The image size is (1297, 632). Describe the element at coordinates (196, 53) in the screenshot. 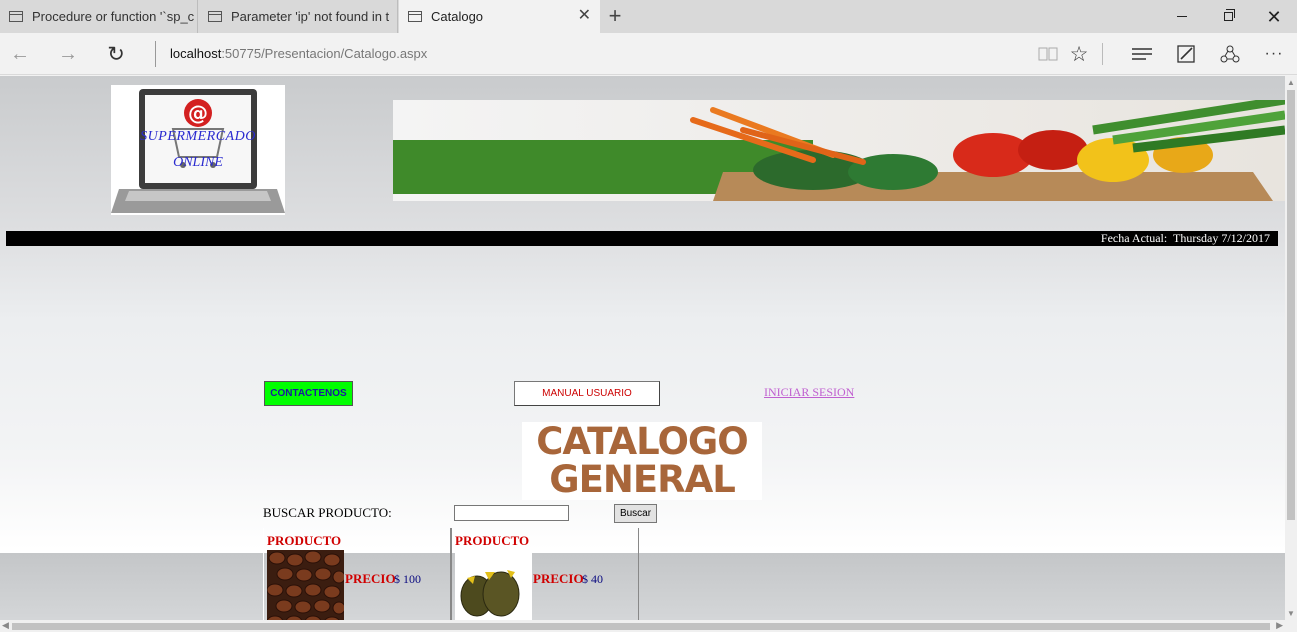

I see `url-host: localhost` at that location.